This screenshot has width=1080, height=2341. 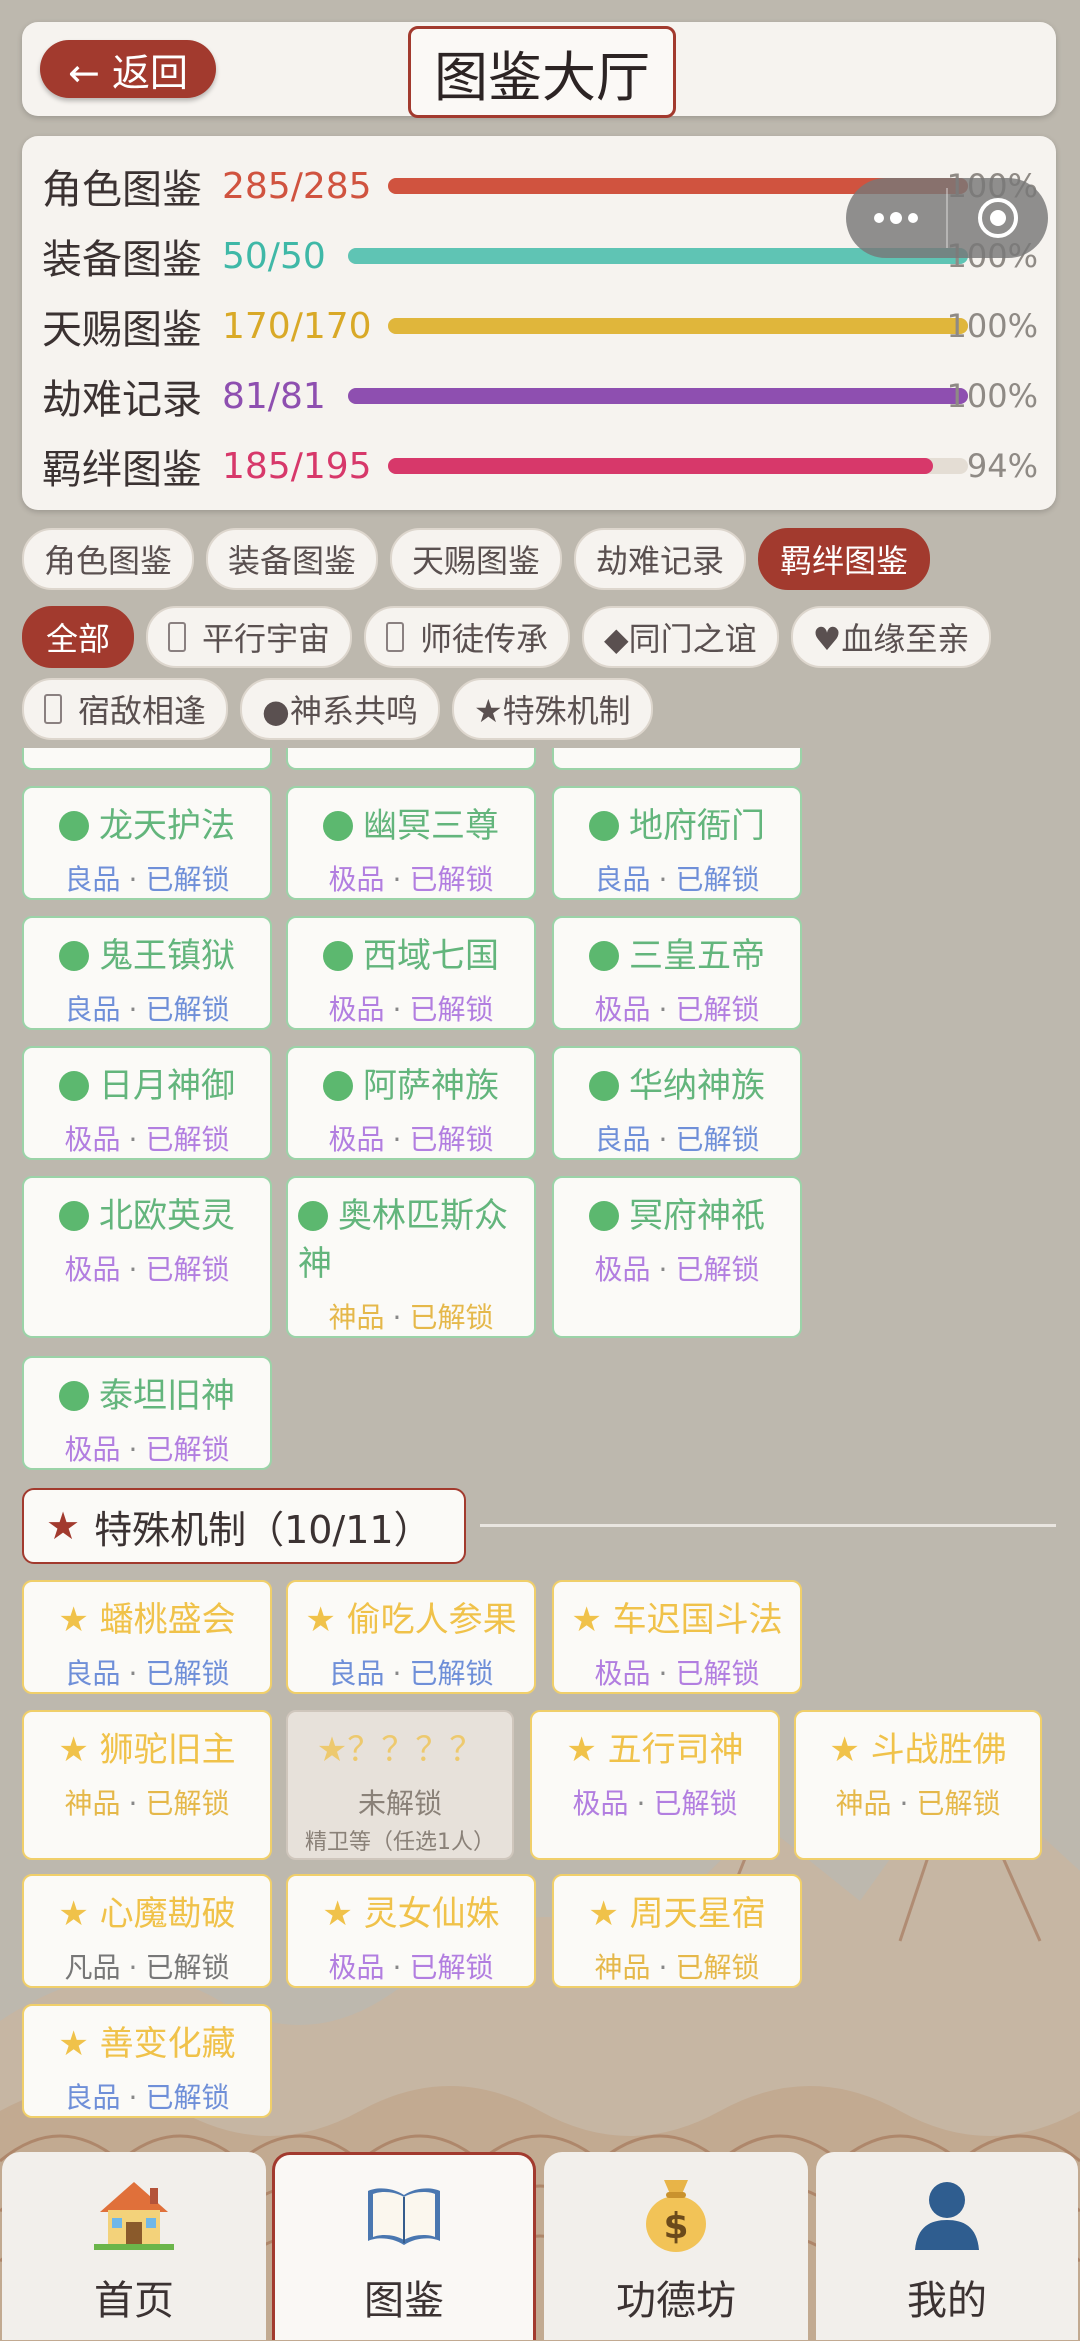 I want to click on tab-gifts: 天赐图鉴, so click(x=476, y=559).